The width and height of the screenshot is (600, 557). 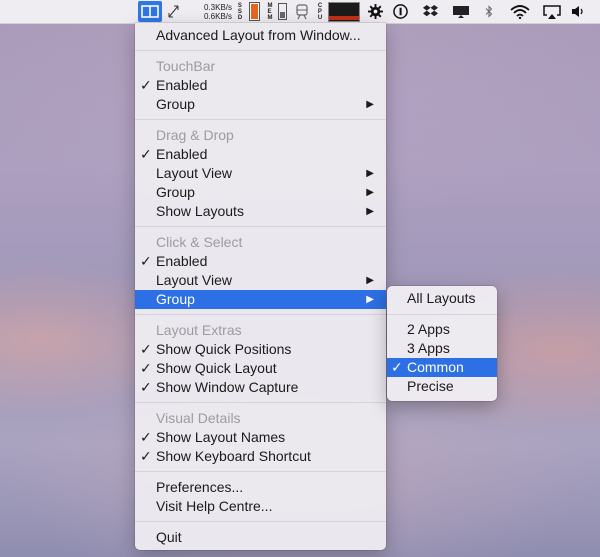 I want to click on password-icon, so click(x=400, y=11).